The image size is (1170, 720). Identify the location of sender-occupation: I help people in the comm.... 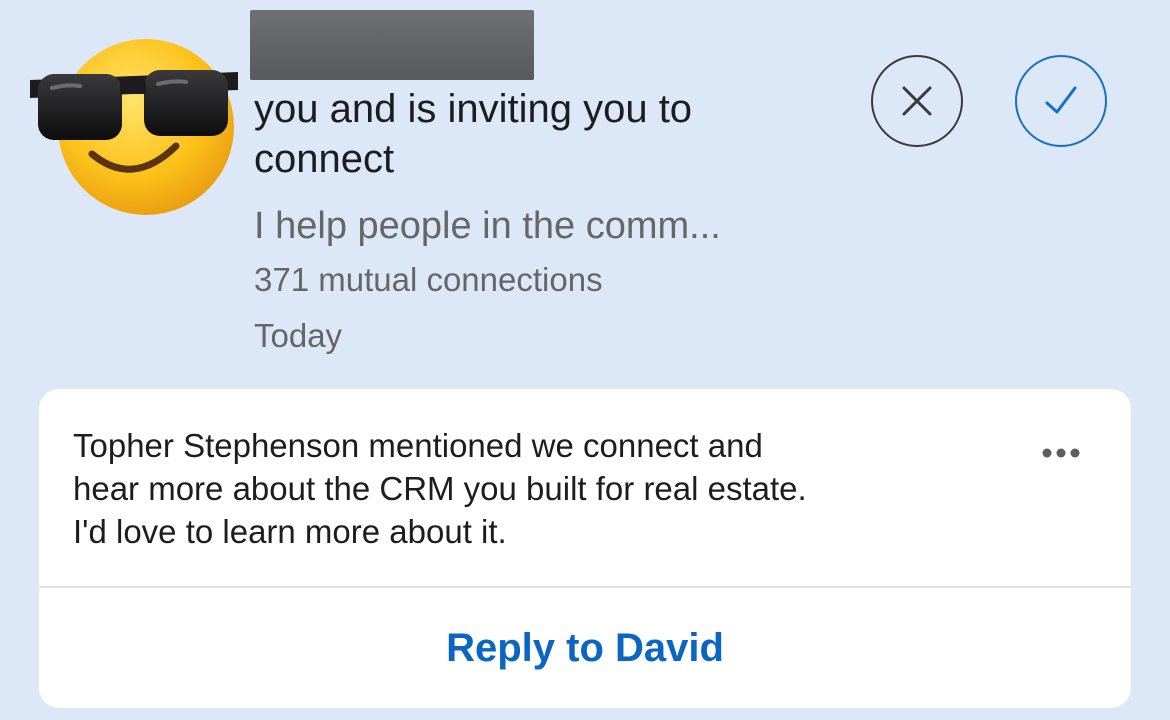
(487, 226).